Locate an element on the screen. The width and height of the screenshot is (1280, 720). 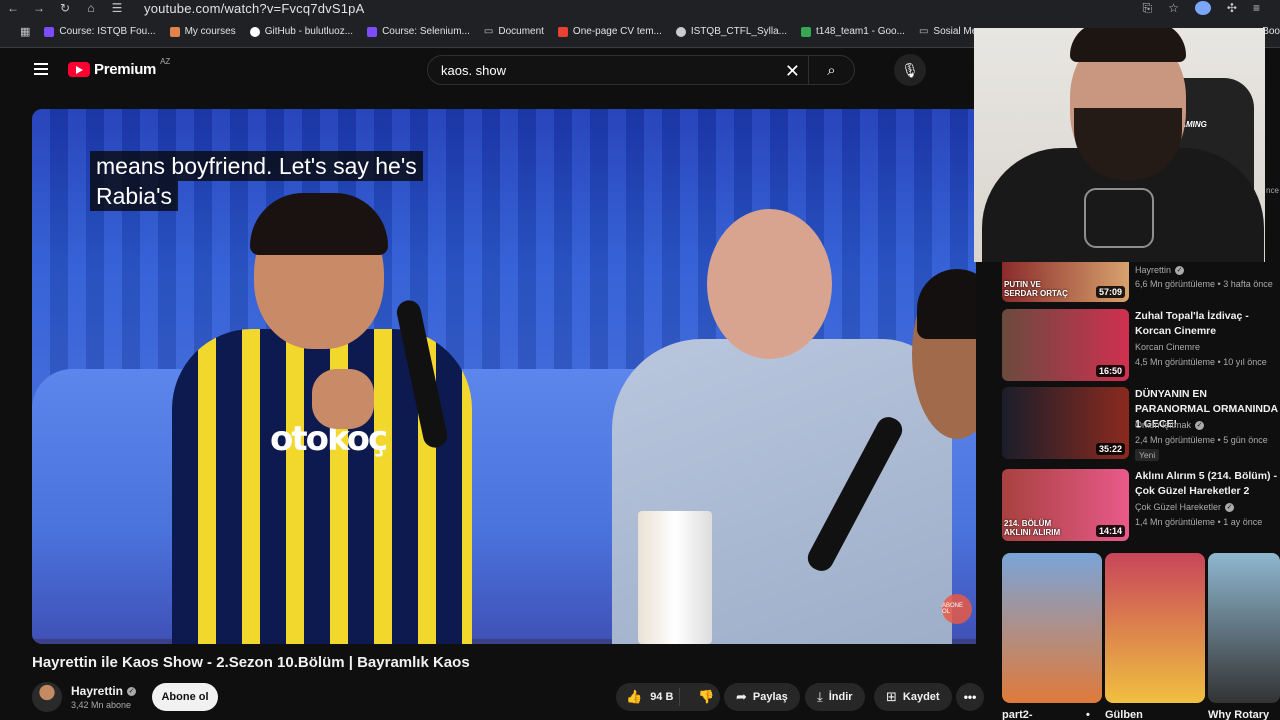
profile-avatar is located at coordinates (1202, 8).